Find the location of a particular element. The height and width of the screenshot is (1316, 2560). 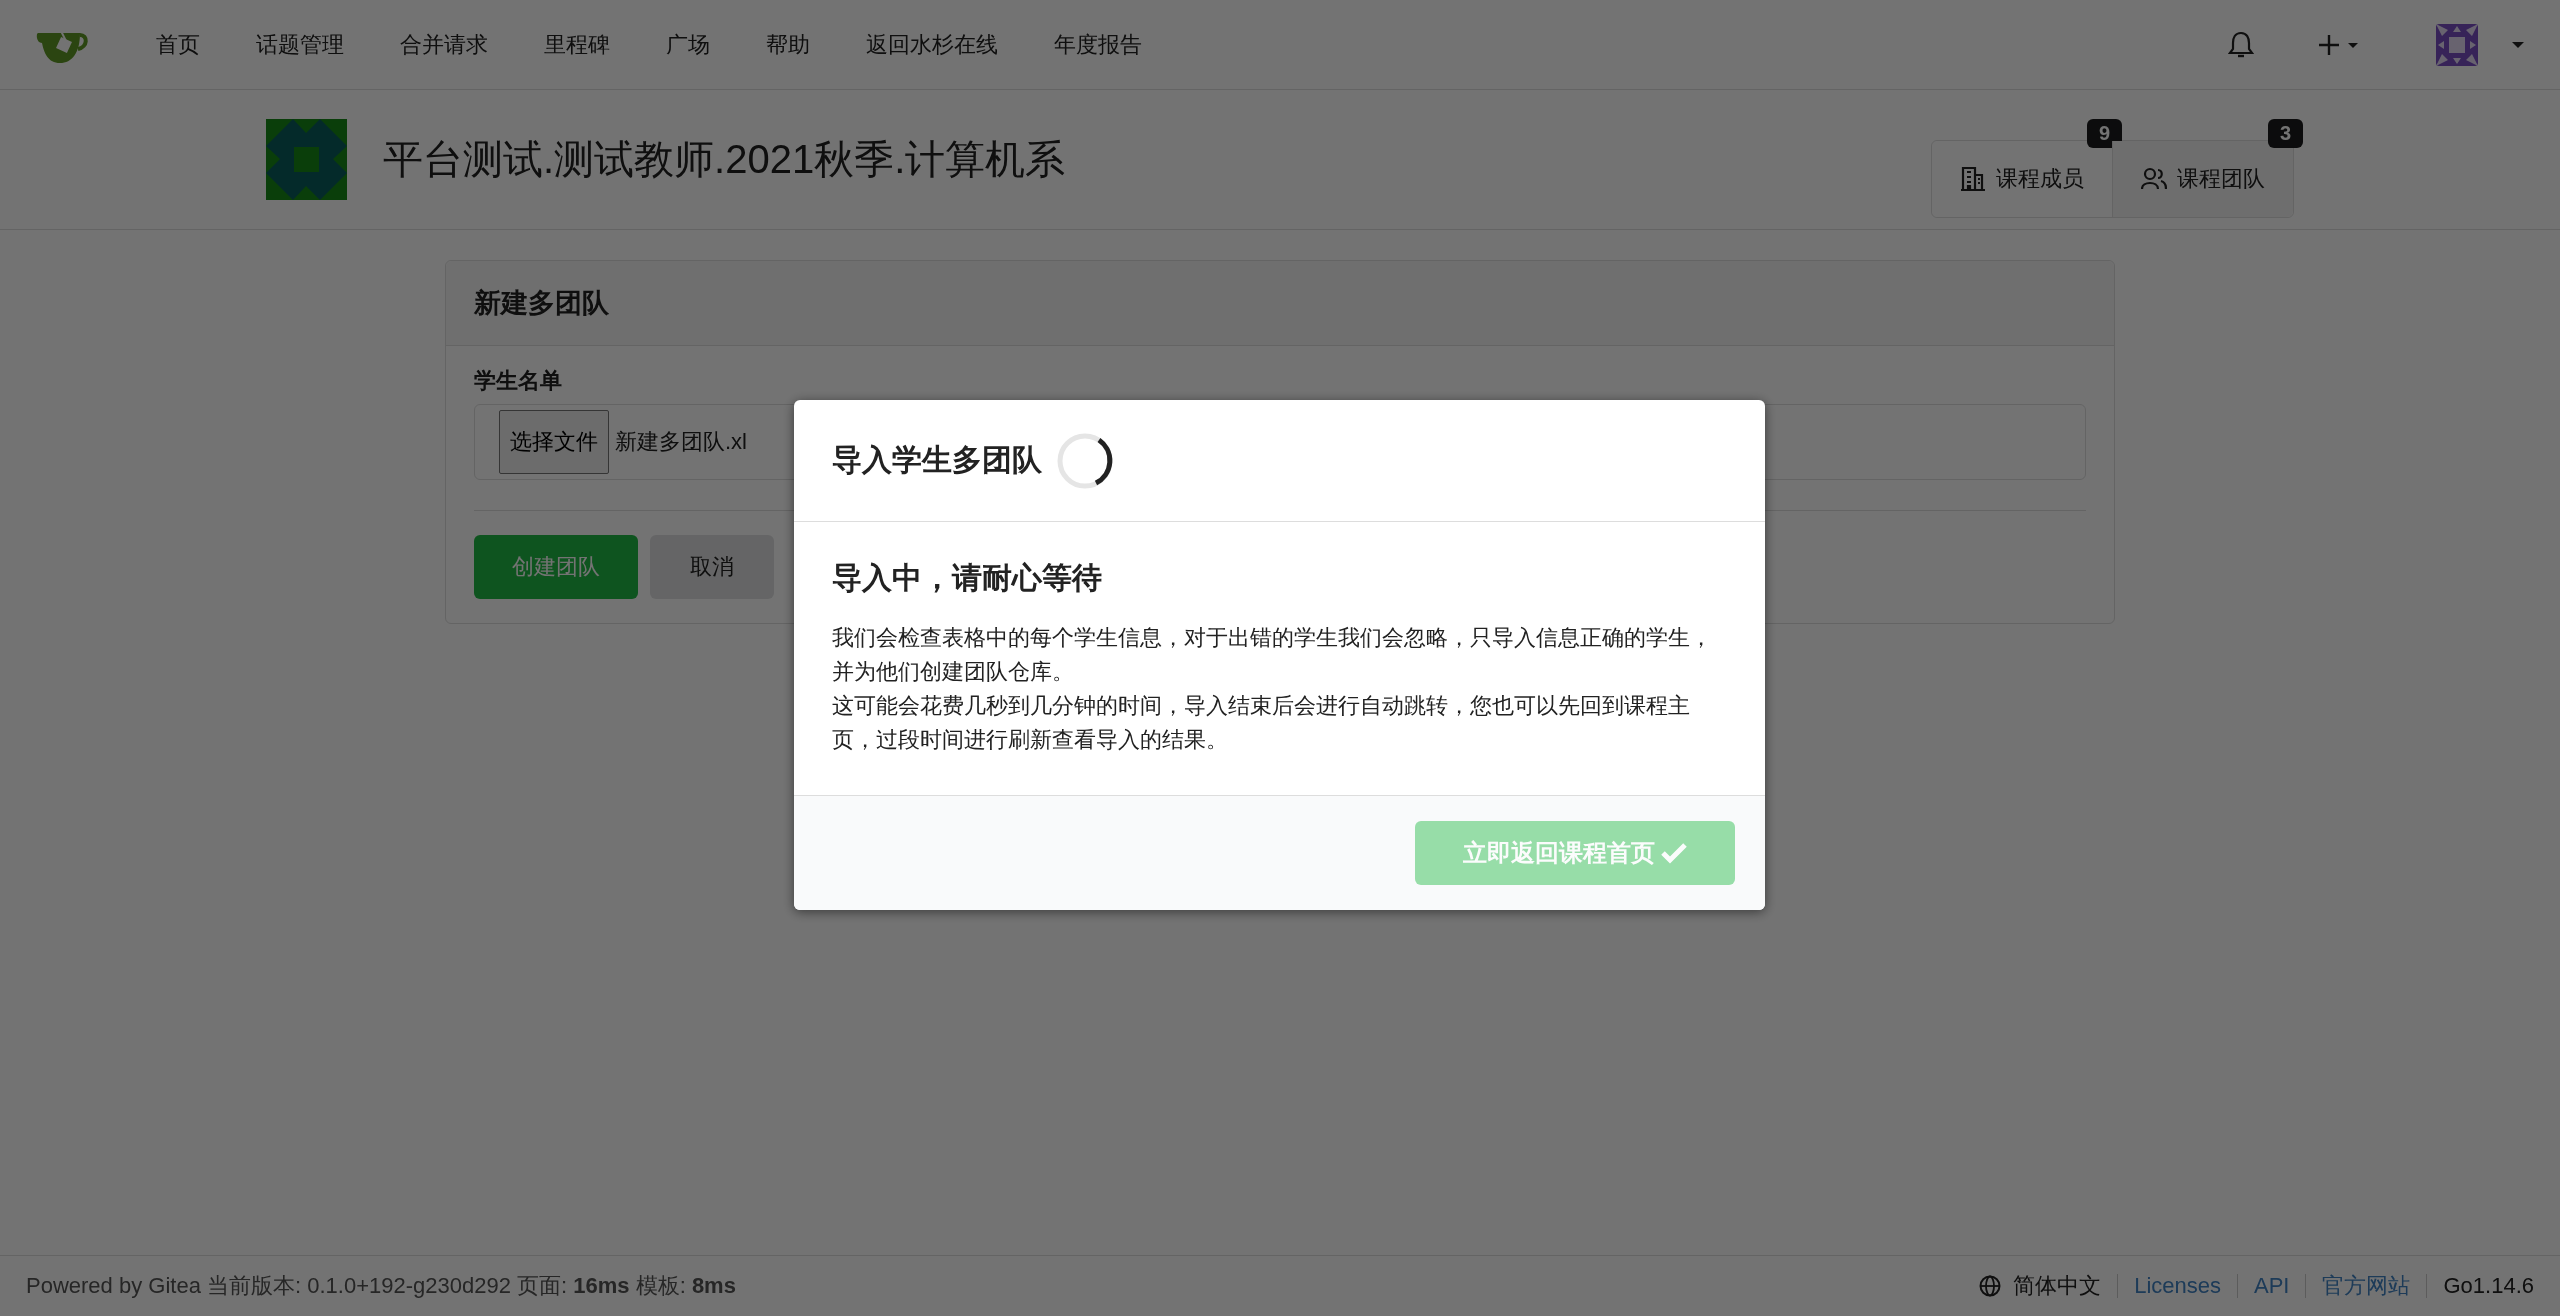

modal-paragraph: 我们会检查表格中的每个学生信息，对于出错的学生我们会忽略，只导入信息正确的学生，并为他们创建团队仓库。 is located at coordinates (1272, 655).